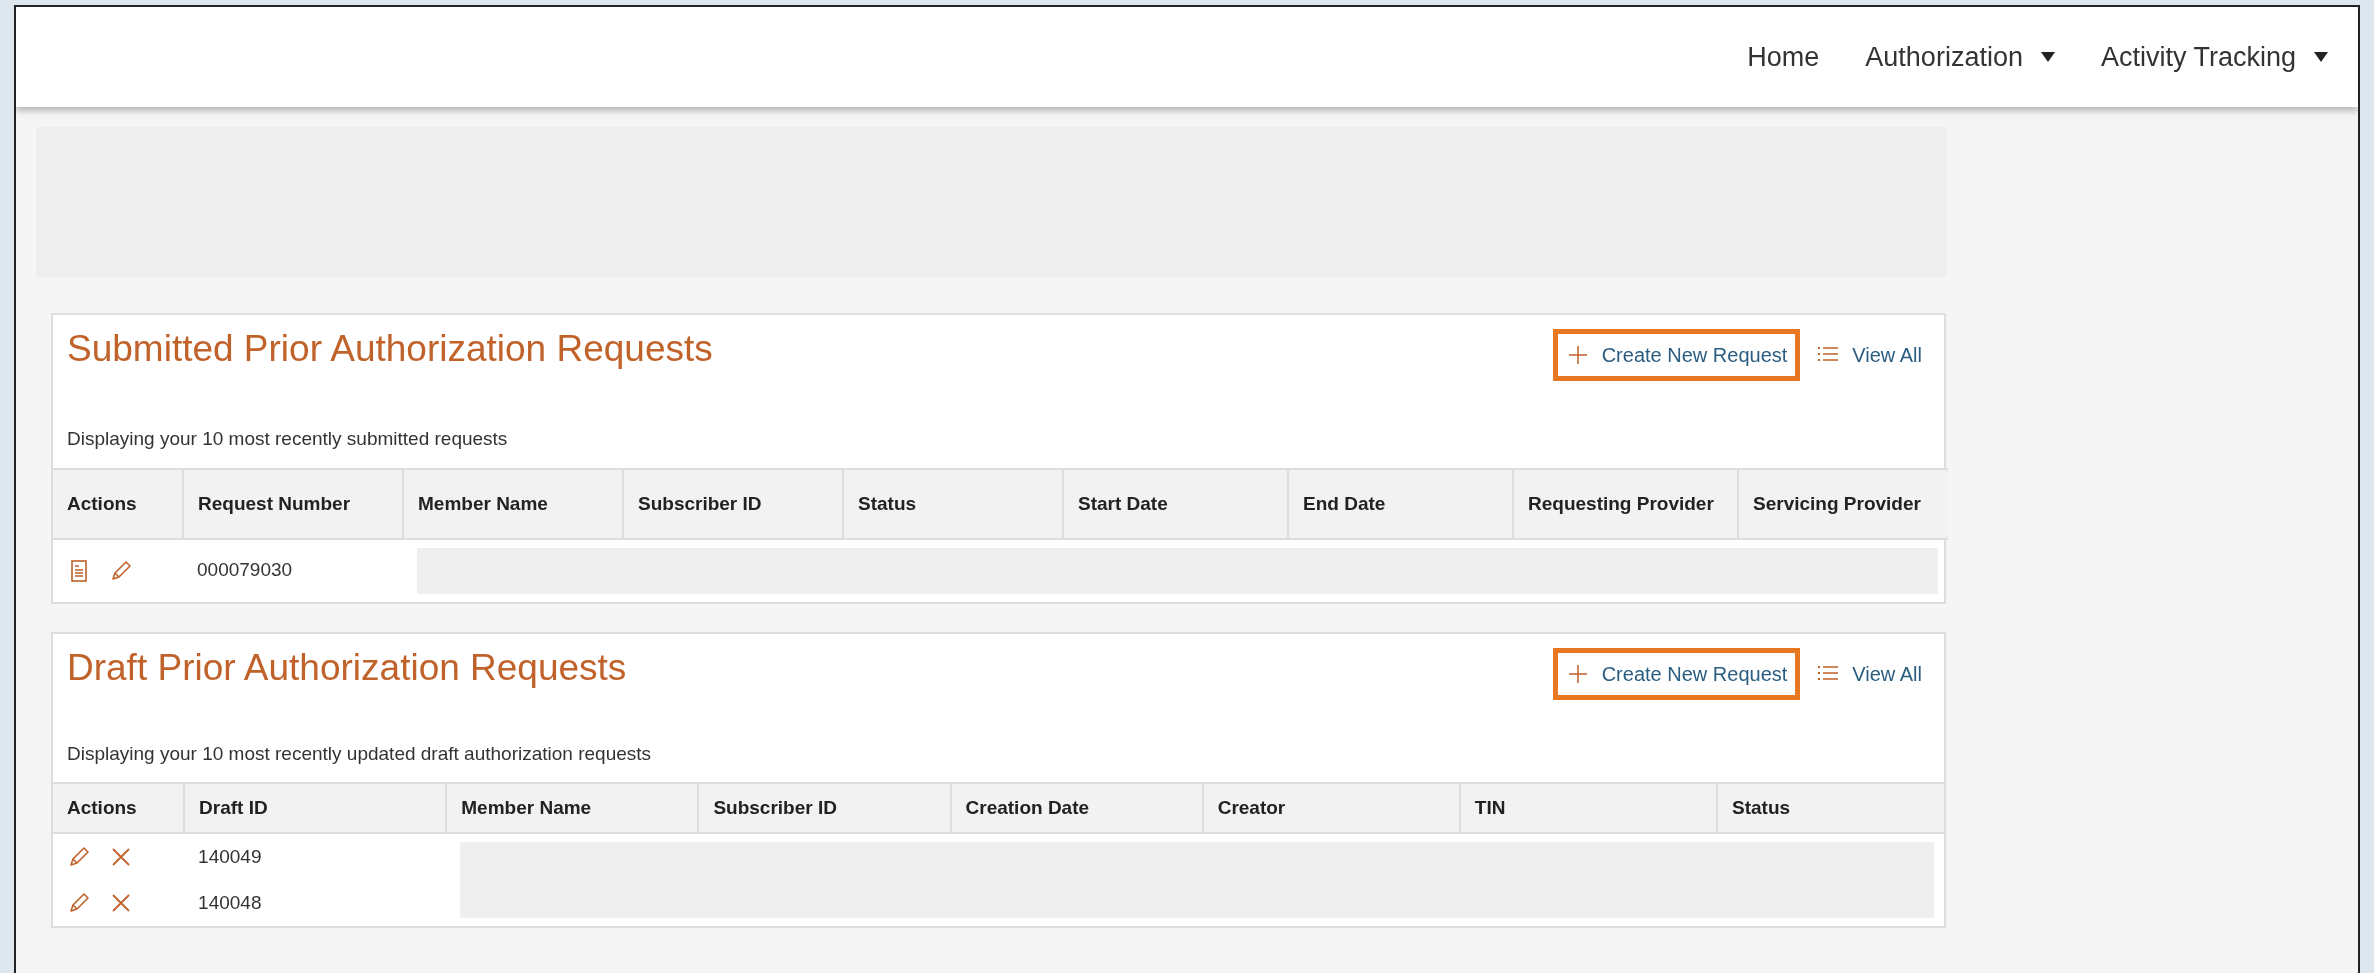 The image size is (2374, 973). Describe the element at coordinates (1175, 503) in the screenshot. I see `column-header: Start Date` at that location.